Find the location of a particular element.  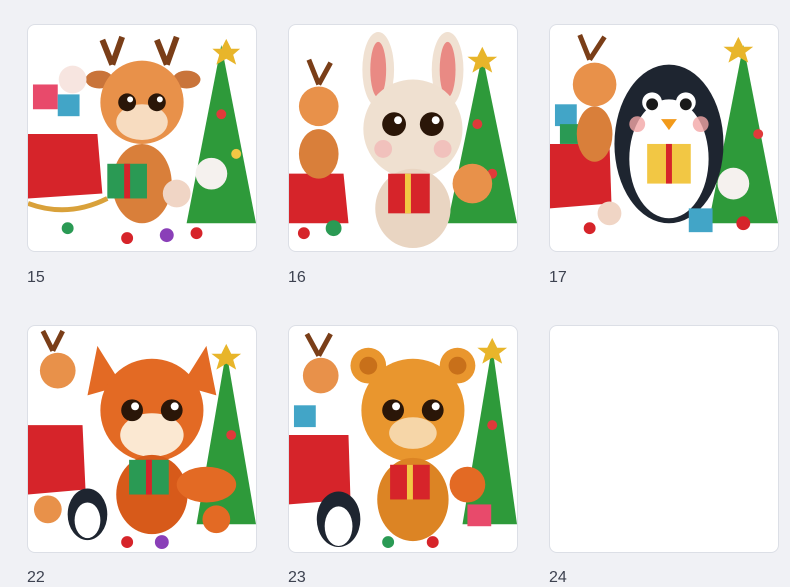

thumbnail-number: 23 is located at coordinates (297, 577).